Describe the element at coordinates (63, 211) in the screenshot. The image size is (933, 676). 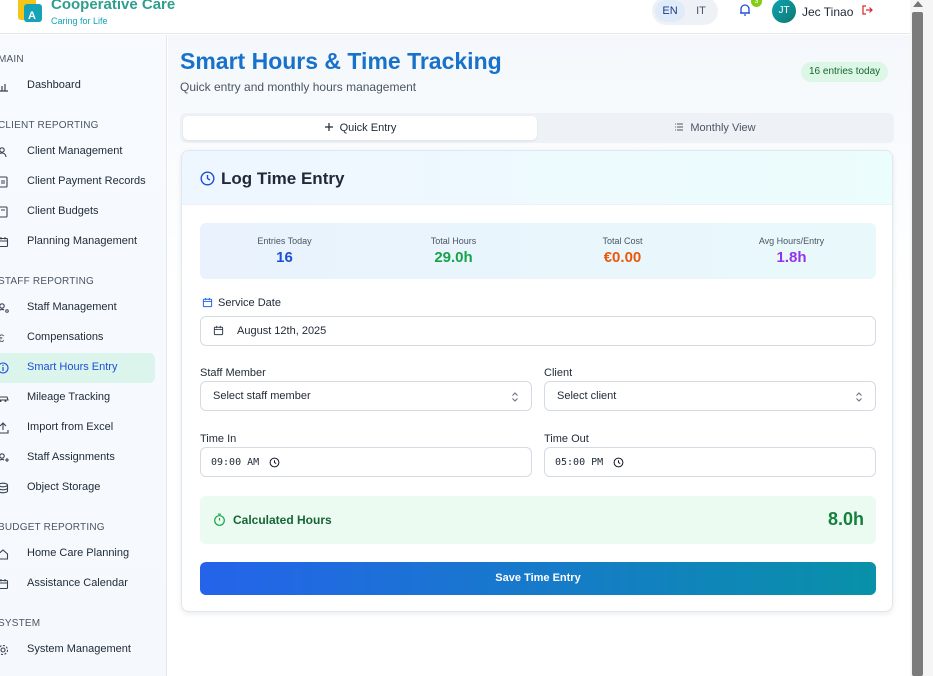
I see `sidebar-item-label: Client Budgets` at that location.